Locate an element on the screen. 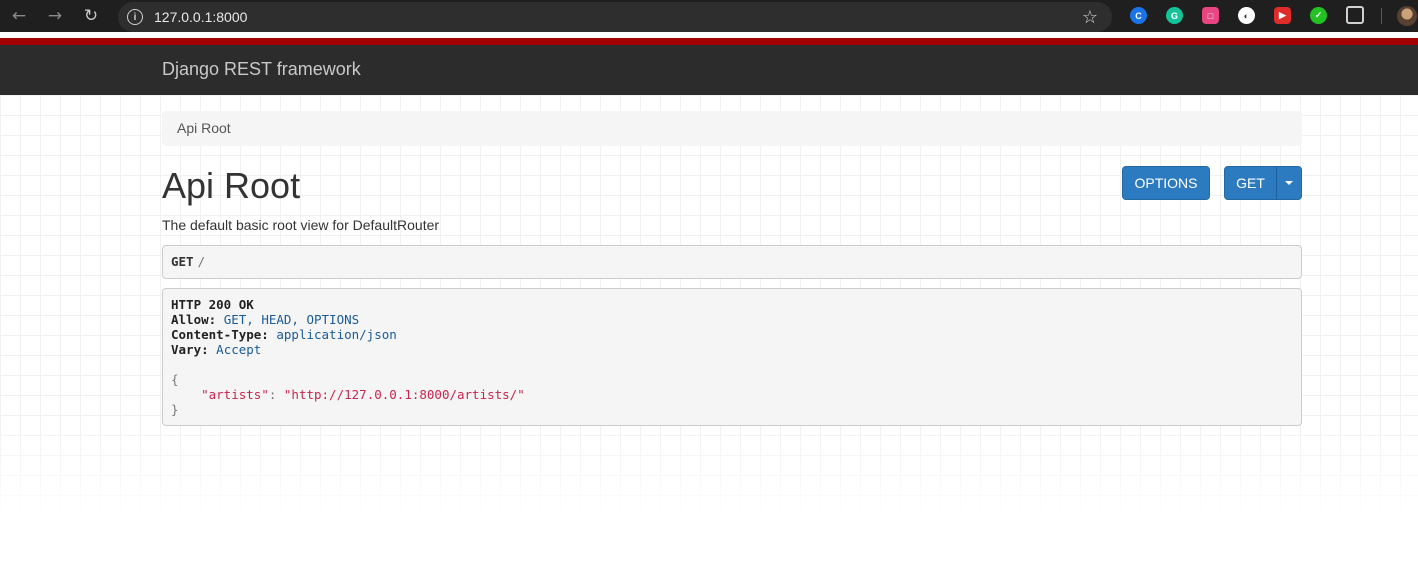 Image resolution: width=1418 pixels, height=585 pixels. url-text: 127.0.0.1:8000 is located at coordinates (200, 17).